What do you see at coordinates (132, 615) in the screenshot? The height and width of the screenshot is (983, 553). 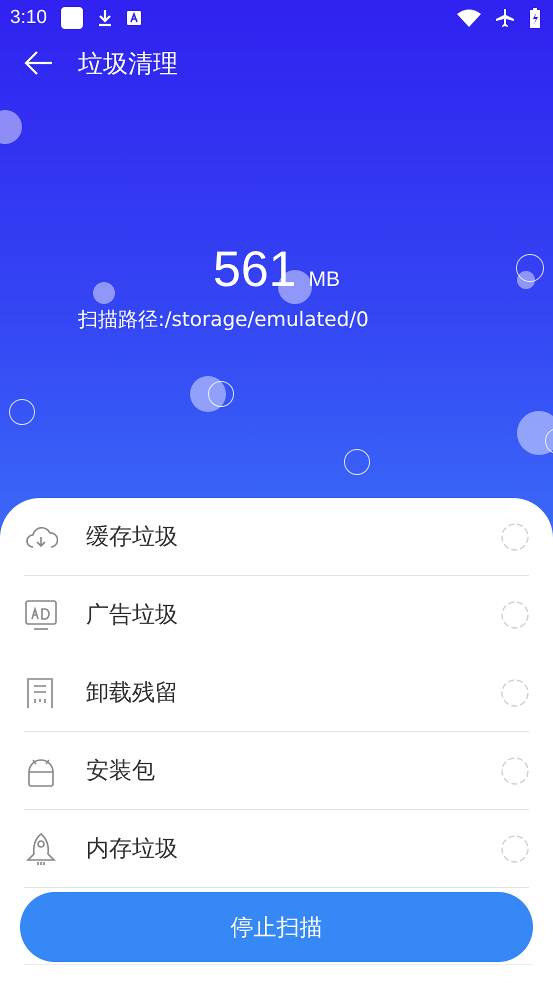 I see `category-label: 广告垃圾` at bounding box center [132, 615].